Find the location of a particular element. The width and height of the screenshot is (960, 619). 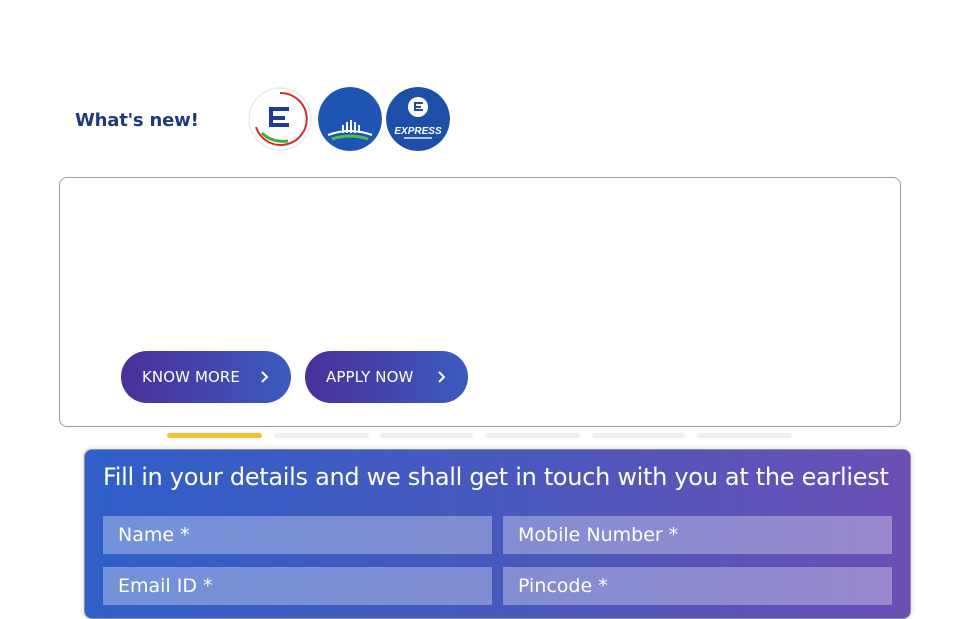

express-logo-icon: EXPRESS is located at coordinates (418, 119).